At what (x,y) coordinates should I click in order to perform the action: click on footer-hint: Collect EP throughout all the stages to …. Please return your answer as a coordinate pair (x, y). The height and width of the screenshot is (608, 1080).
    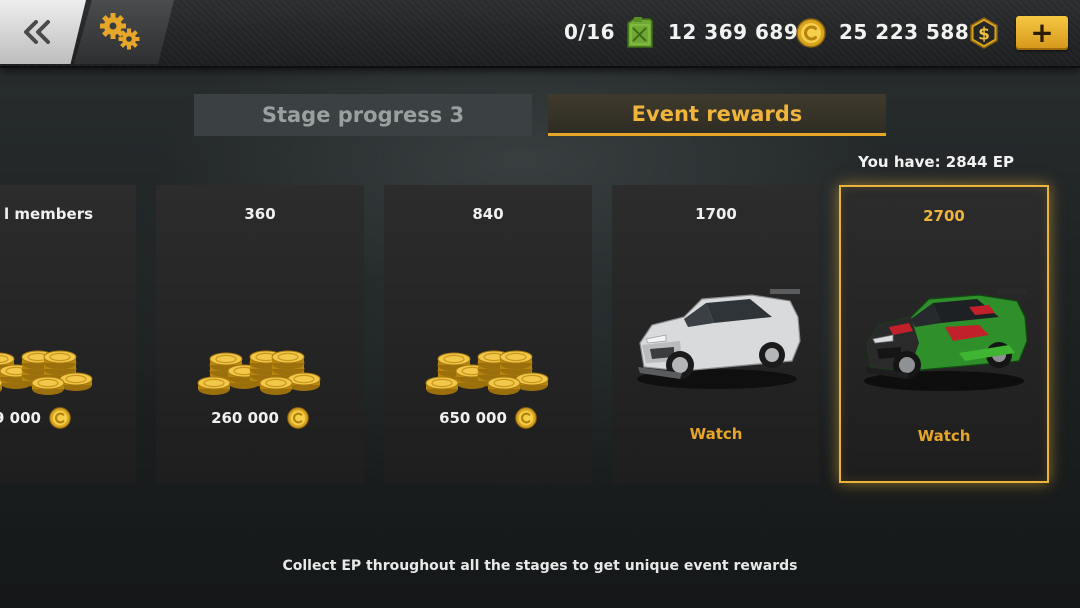
    Looking at the image, I should click on (540, 566).